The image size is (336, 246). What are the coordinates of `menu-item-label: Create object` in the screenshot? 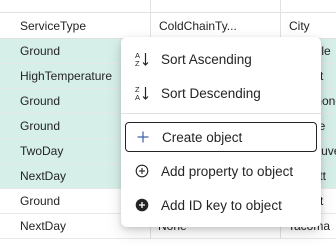 It's located at (202, 137).